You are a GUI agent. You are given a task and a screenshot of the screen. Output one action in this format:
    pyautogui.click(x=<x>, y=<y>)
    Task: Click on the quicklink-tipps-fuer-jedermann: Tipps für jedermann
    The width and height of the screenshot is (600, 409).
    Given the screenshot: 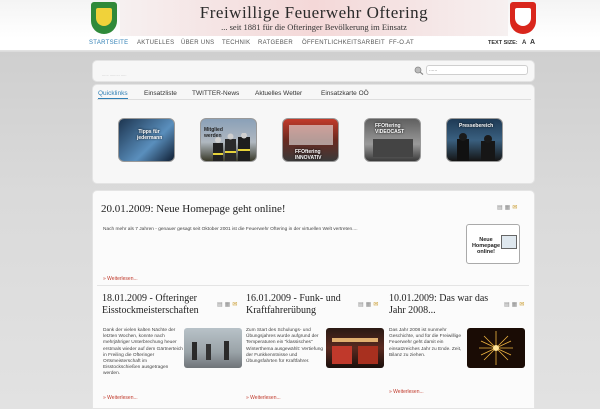 What is the action you would take?
    pyautogui.click(x=146, y=140)
    